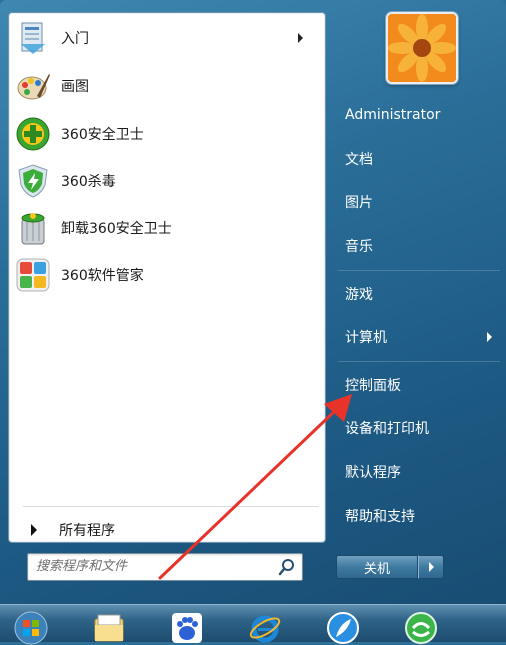  I want to click on user-avatar, so click(422, 48).